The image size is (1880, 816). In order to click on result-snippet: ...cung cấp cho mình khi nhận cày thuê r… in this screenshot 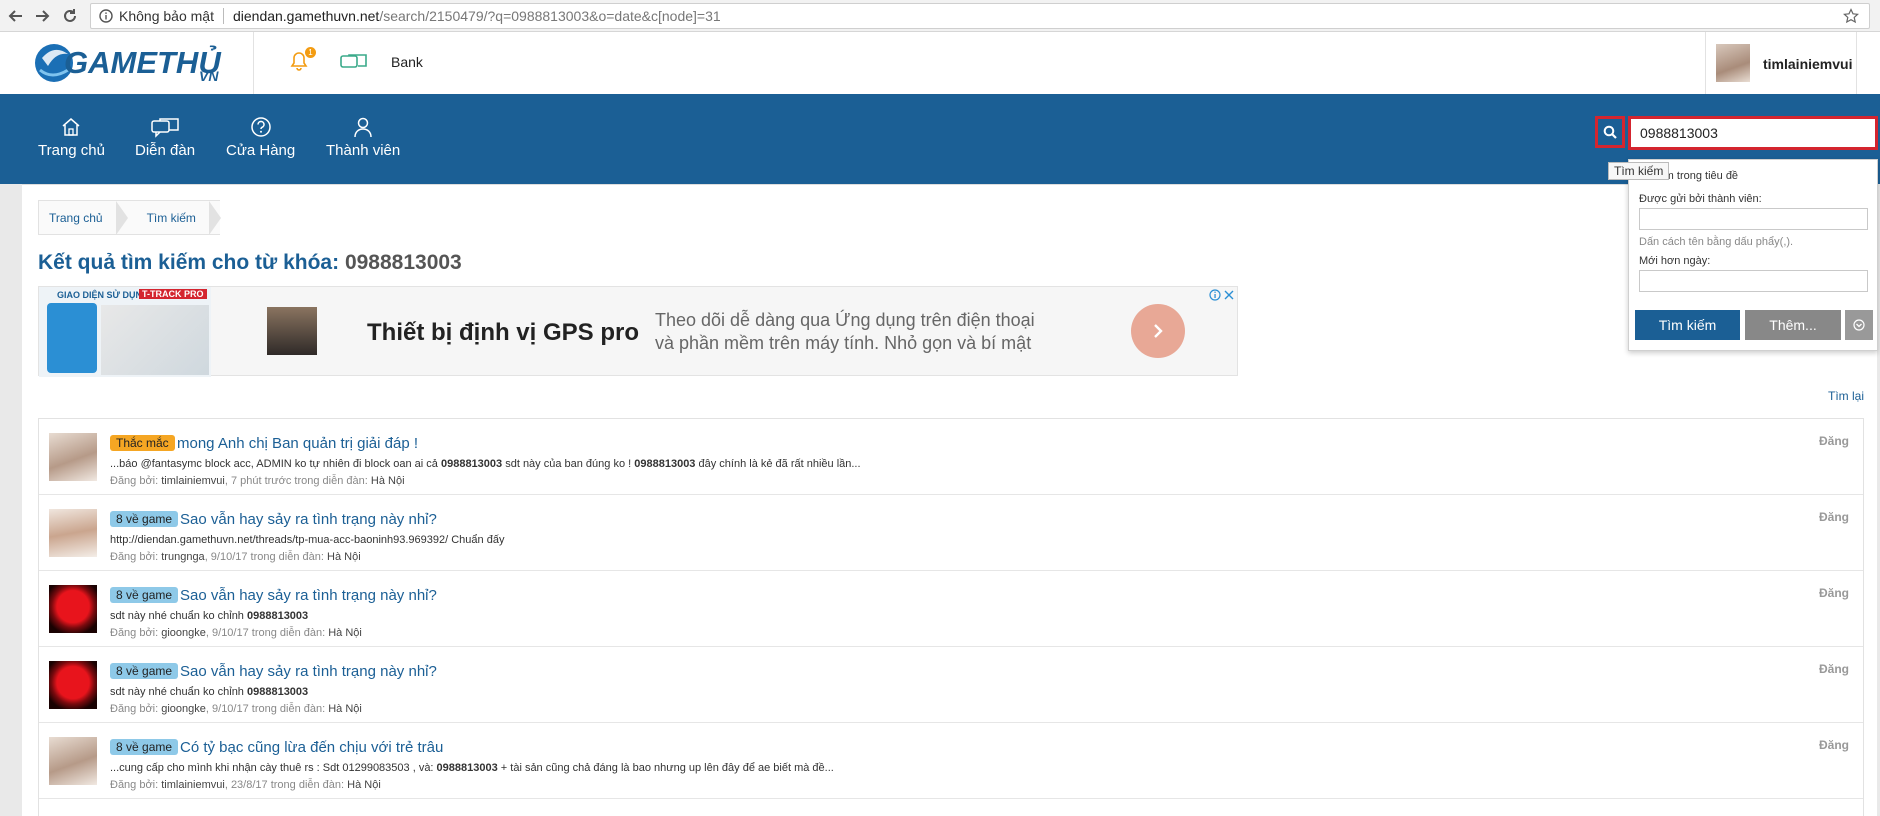, I will do `click(472, 768)`.